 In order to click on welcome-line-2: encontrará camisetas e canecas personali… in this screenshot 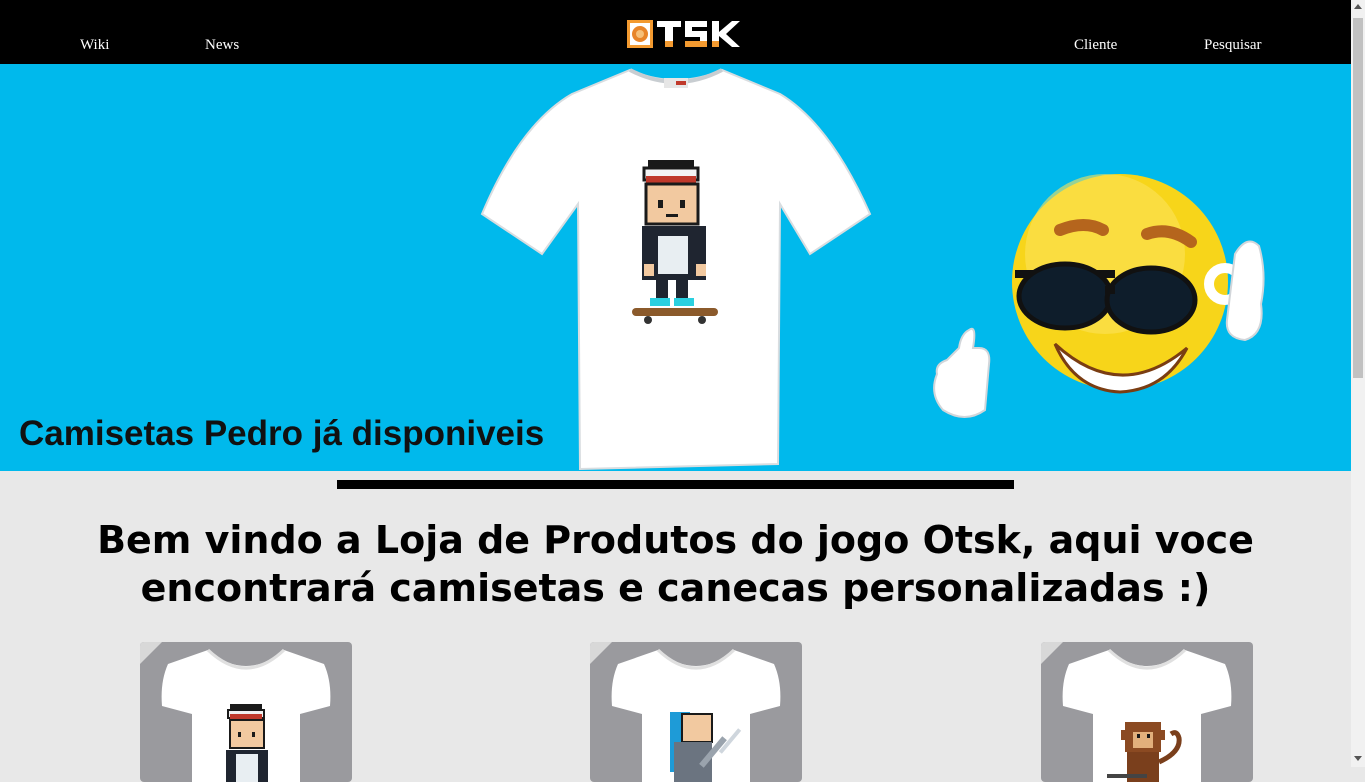, I will do `click(675, 588)`.